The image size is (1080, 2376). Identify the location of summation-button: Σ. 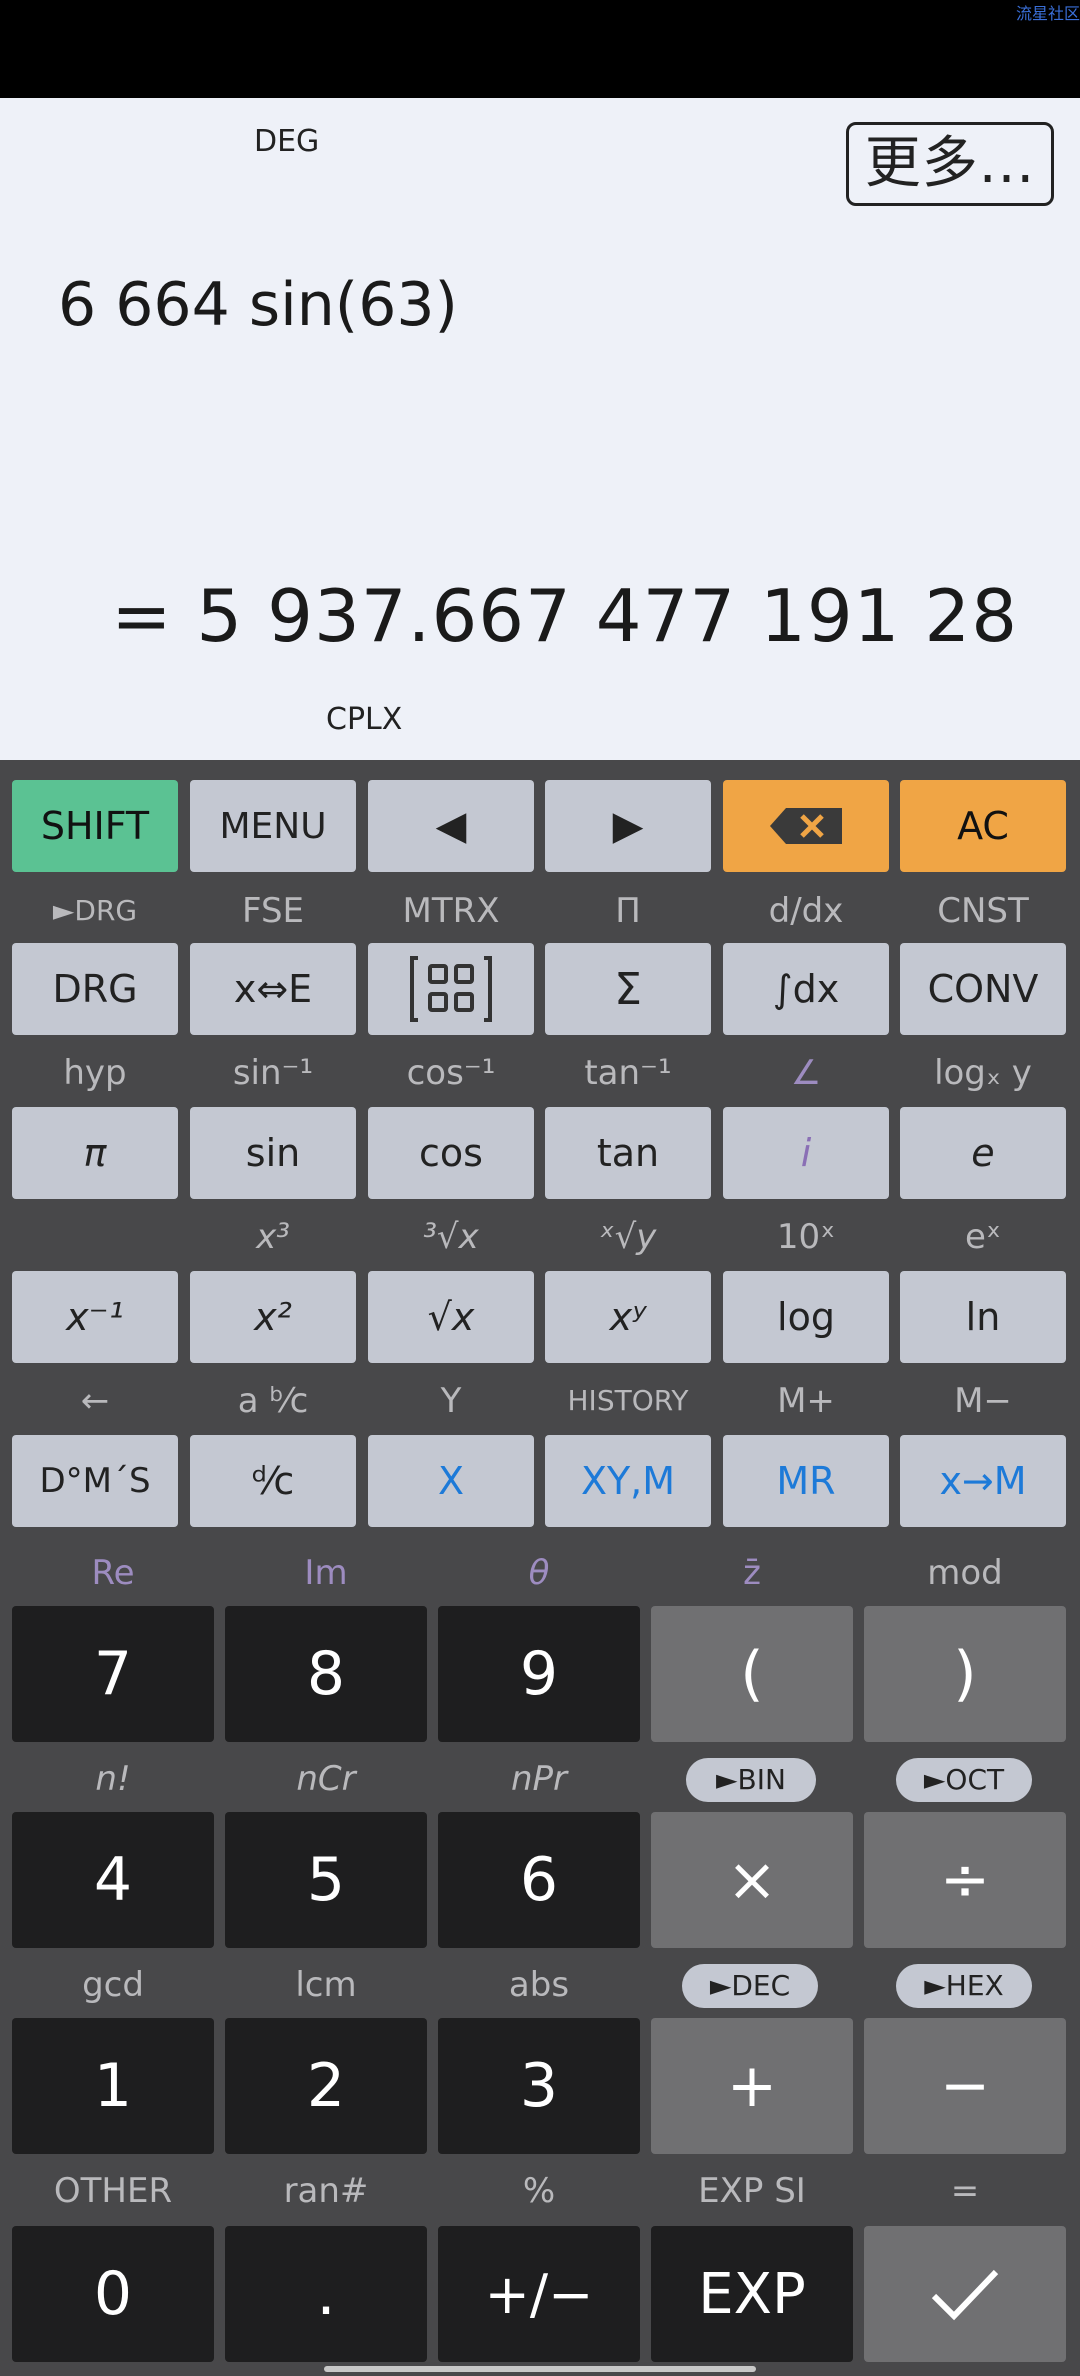
(628, 989).